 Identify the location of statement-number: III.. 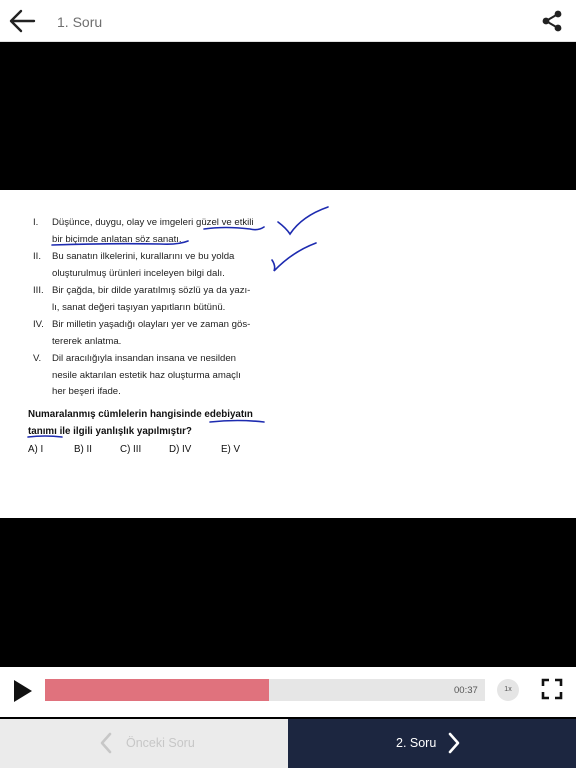
(38, 290).